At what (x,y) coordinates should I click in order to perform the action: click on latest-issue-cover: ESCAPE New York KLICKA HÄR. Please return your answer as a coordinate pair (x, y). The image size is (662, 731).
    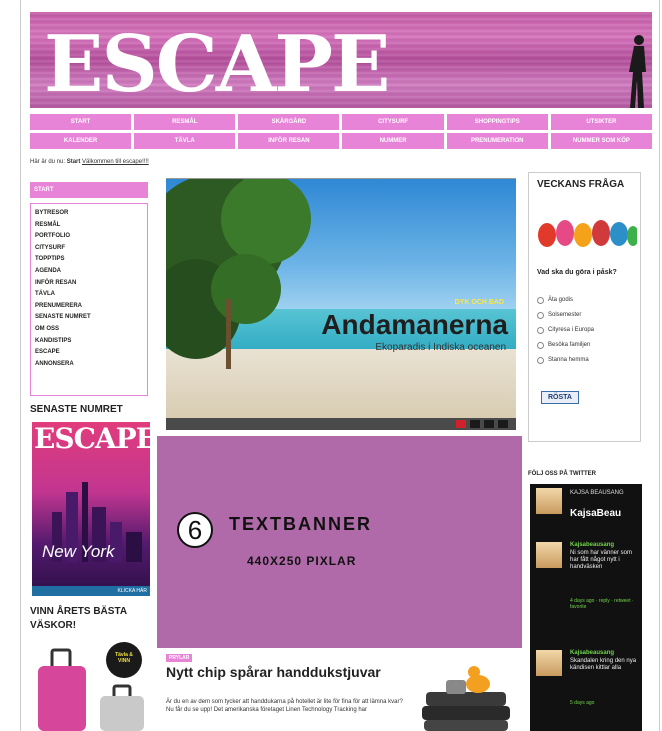
    Looking at the image, I should click on (91, 509).